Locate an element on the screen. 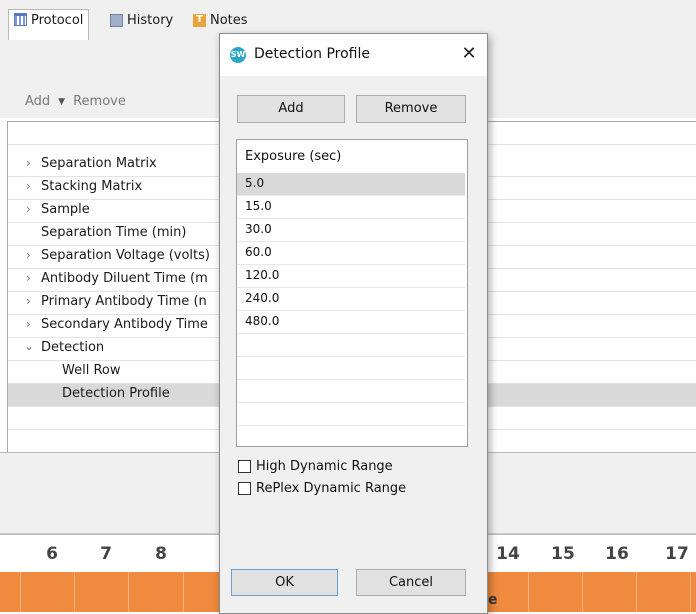  exposure-value: 240.0 is located at coordinates (262, 298).